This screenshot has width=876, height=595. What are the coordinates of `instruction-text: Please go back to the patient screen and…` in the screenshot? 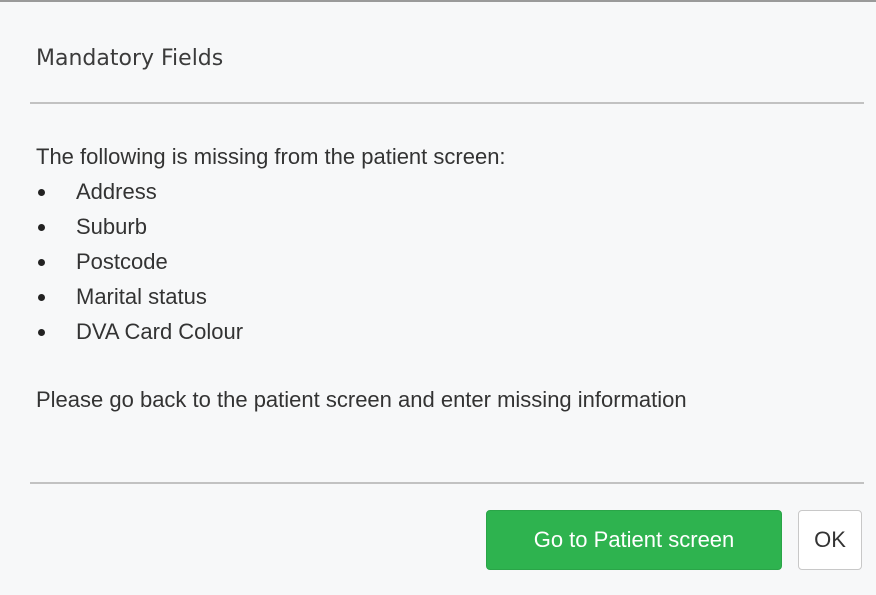 It's located at (361, 399).